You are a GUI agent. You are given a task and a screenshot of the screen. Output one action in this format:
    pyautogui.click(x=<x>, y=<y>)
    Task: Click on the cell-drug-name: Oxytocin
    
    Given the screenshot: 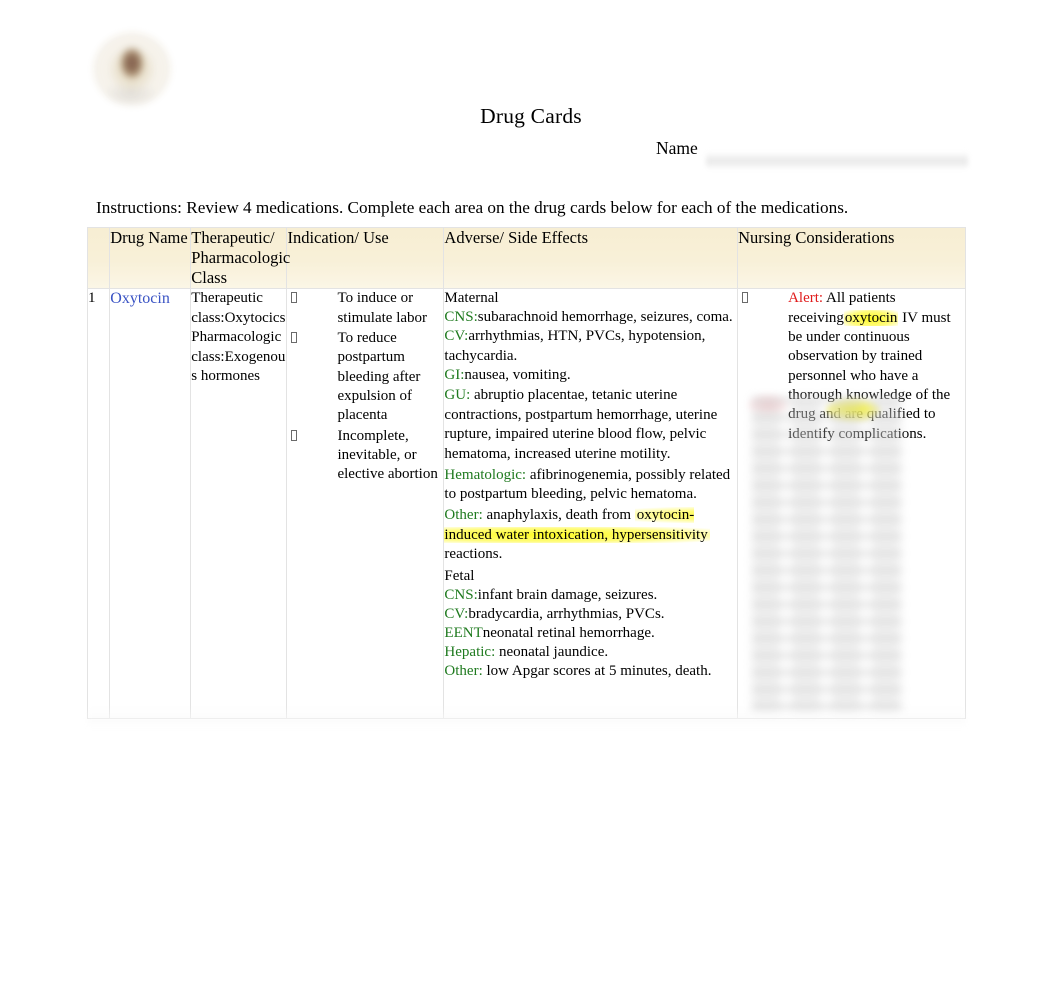 What is the action you would take?
    pyautogui.click(x=150, y=504)
    